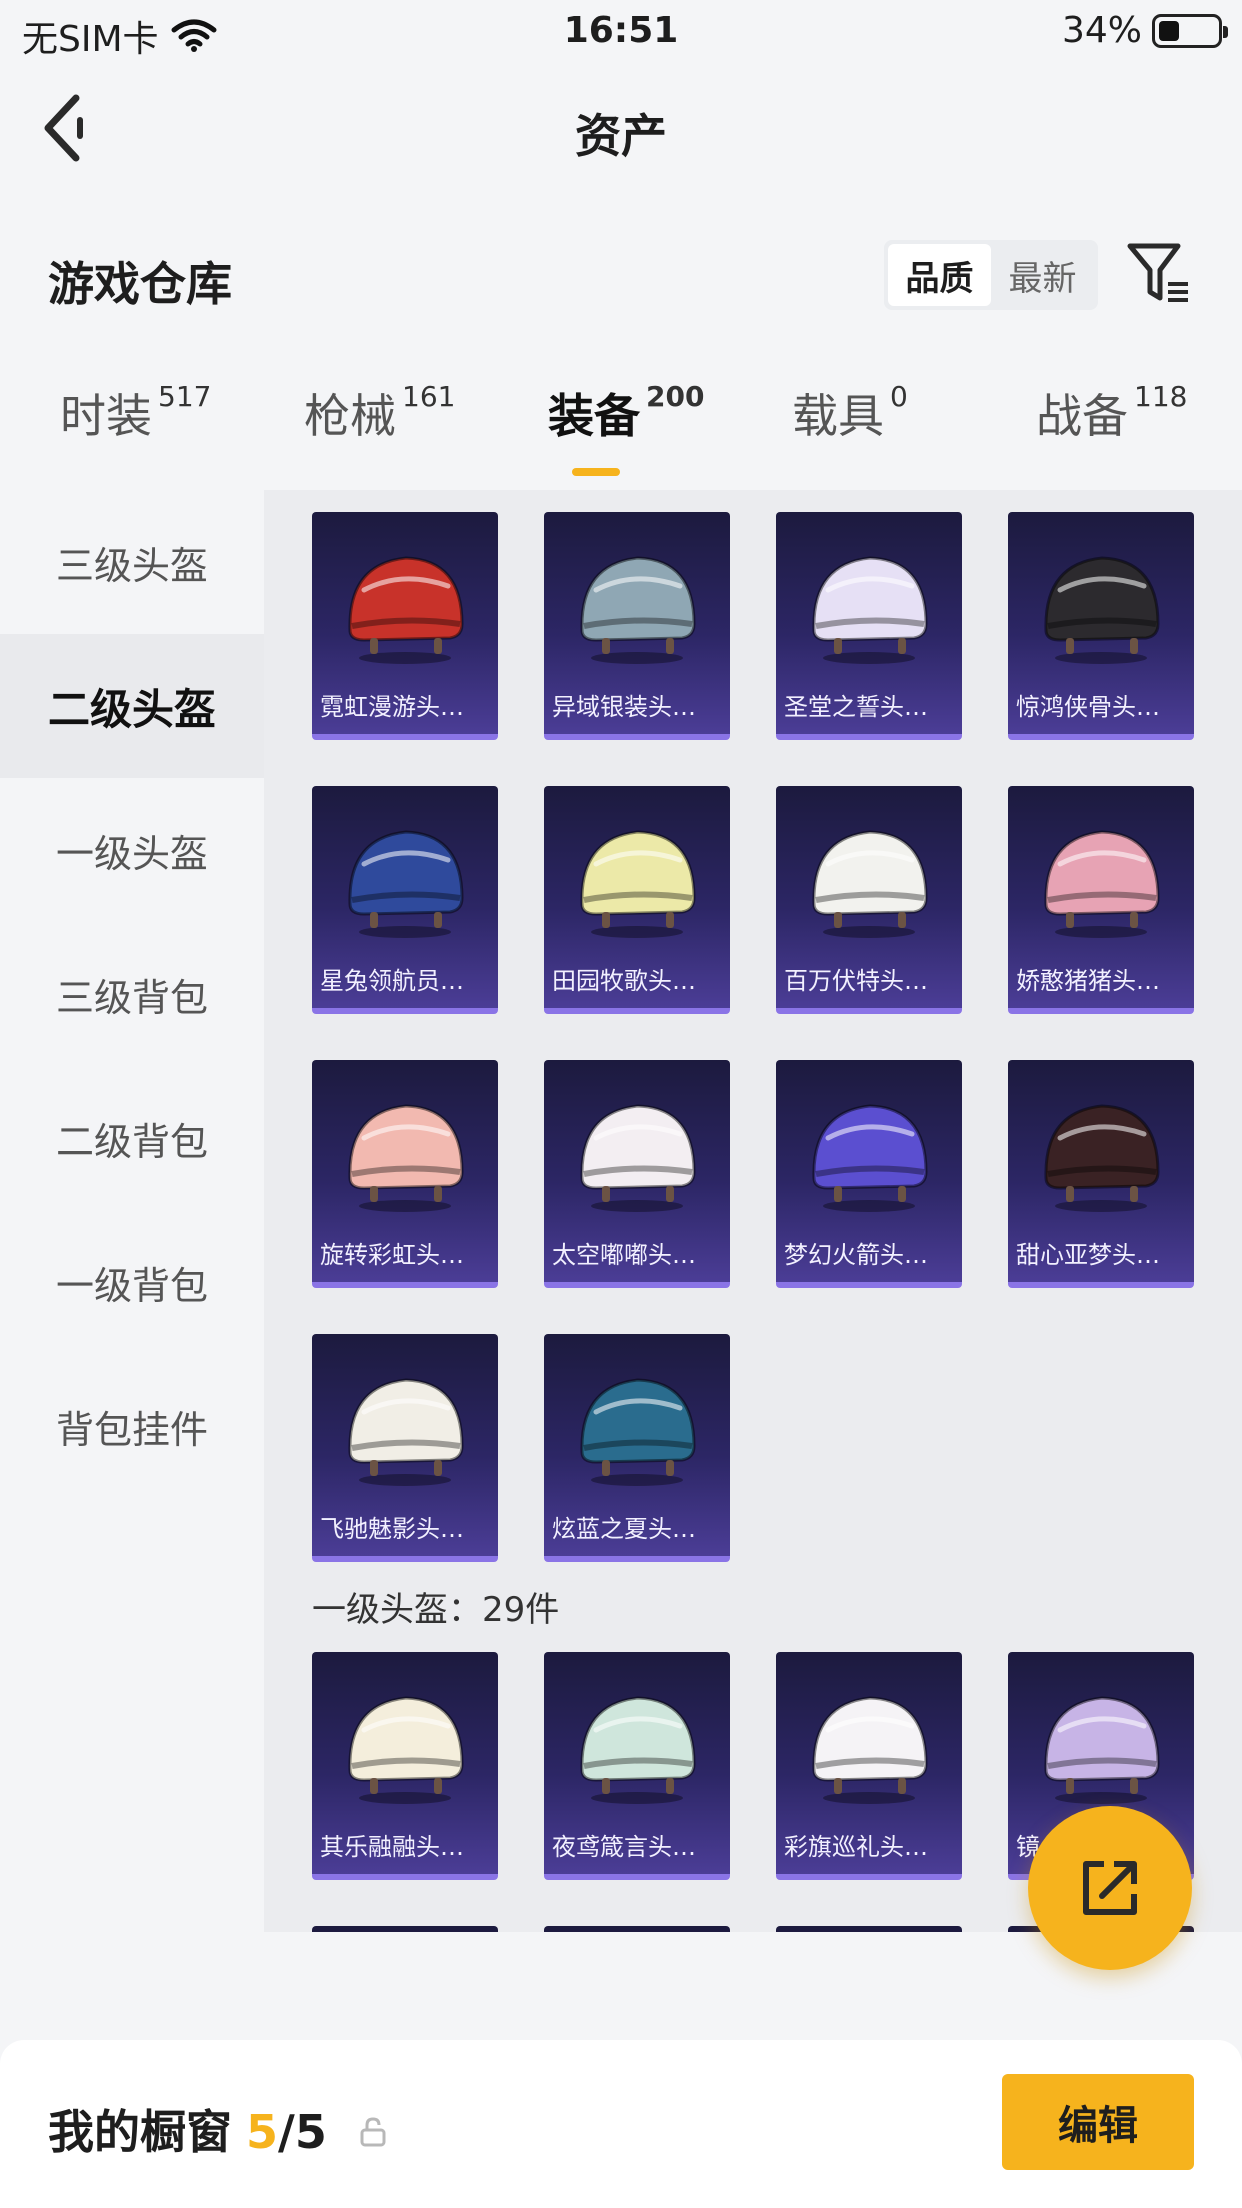  What do you see at coordinates (869, 1148) in the screenshot?
I see `galaxy-helmet-icon` at bounding box center [869, 1148].